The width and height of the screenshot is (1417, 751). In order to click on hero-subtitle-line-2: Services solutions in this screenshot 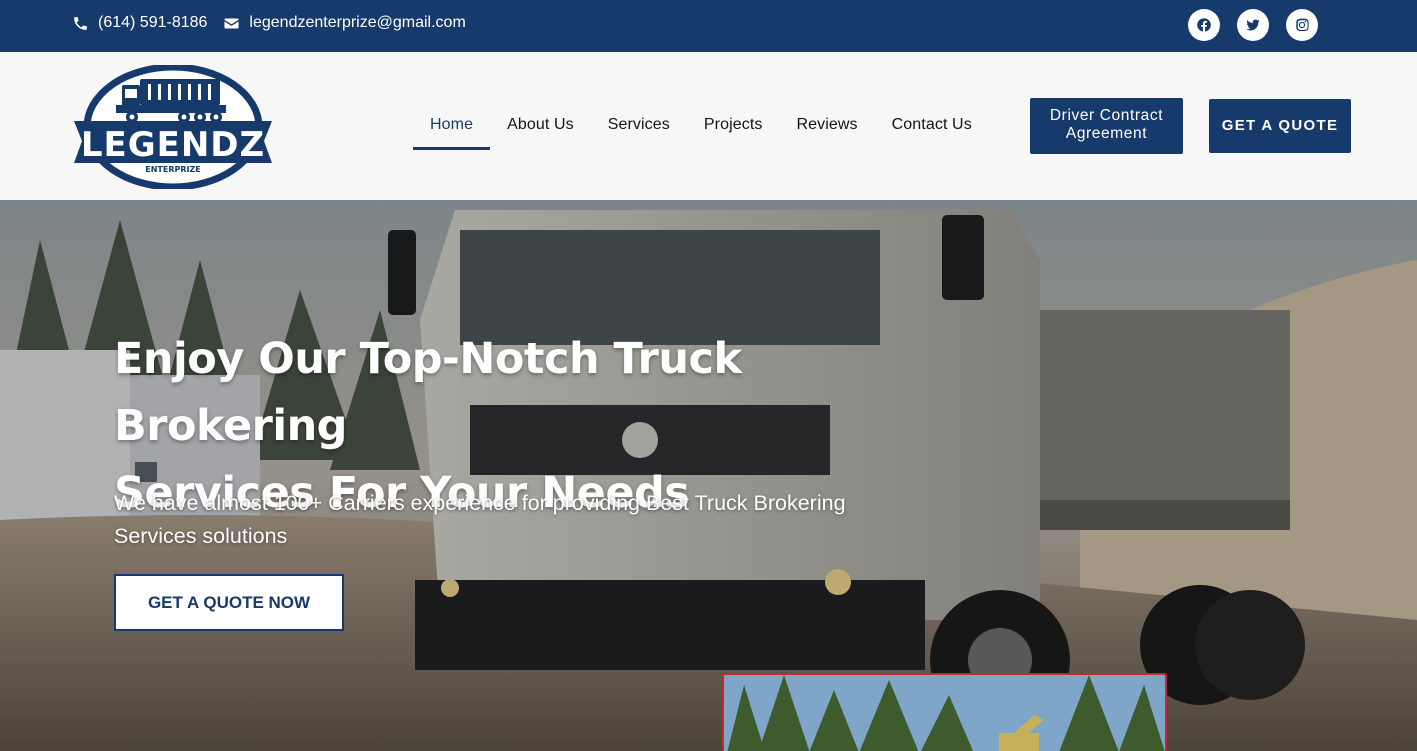, I will do `click(201, 536)`.